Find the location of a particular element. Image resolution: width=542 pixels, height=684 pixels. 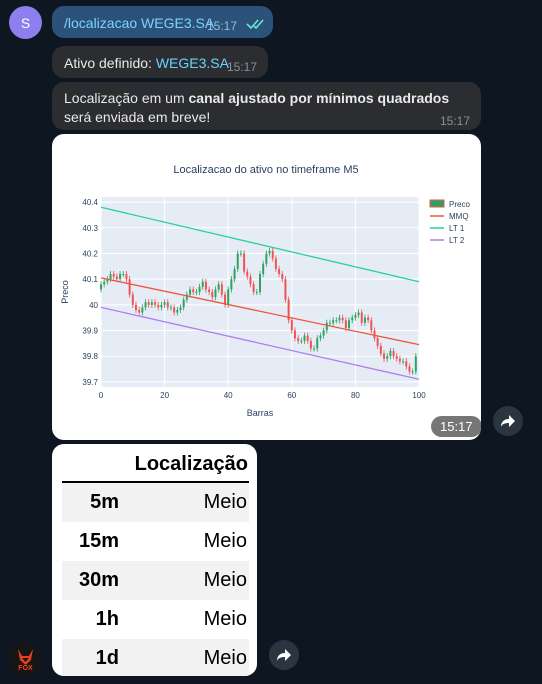

bot-avatar: FOX is located at coordinates (25, 659).